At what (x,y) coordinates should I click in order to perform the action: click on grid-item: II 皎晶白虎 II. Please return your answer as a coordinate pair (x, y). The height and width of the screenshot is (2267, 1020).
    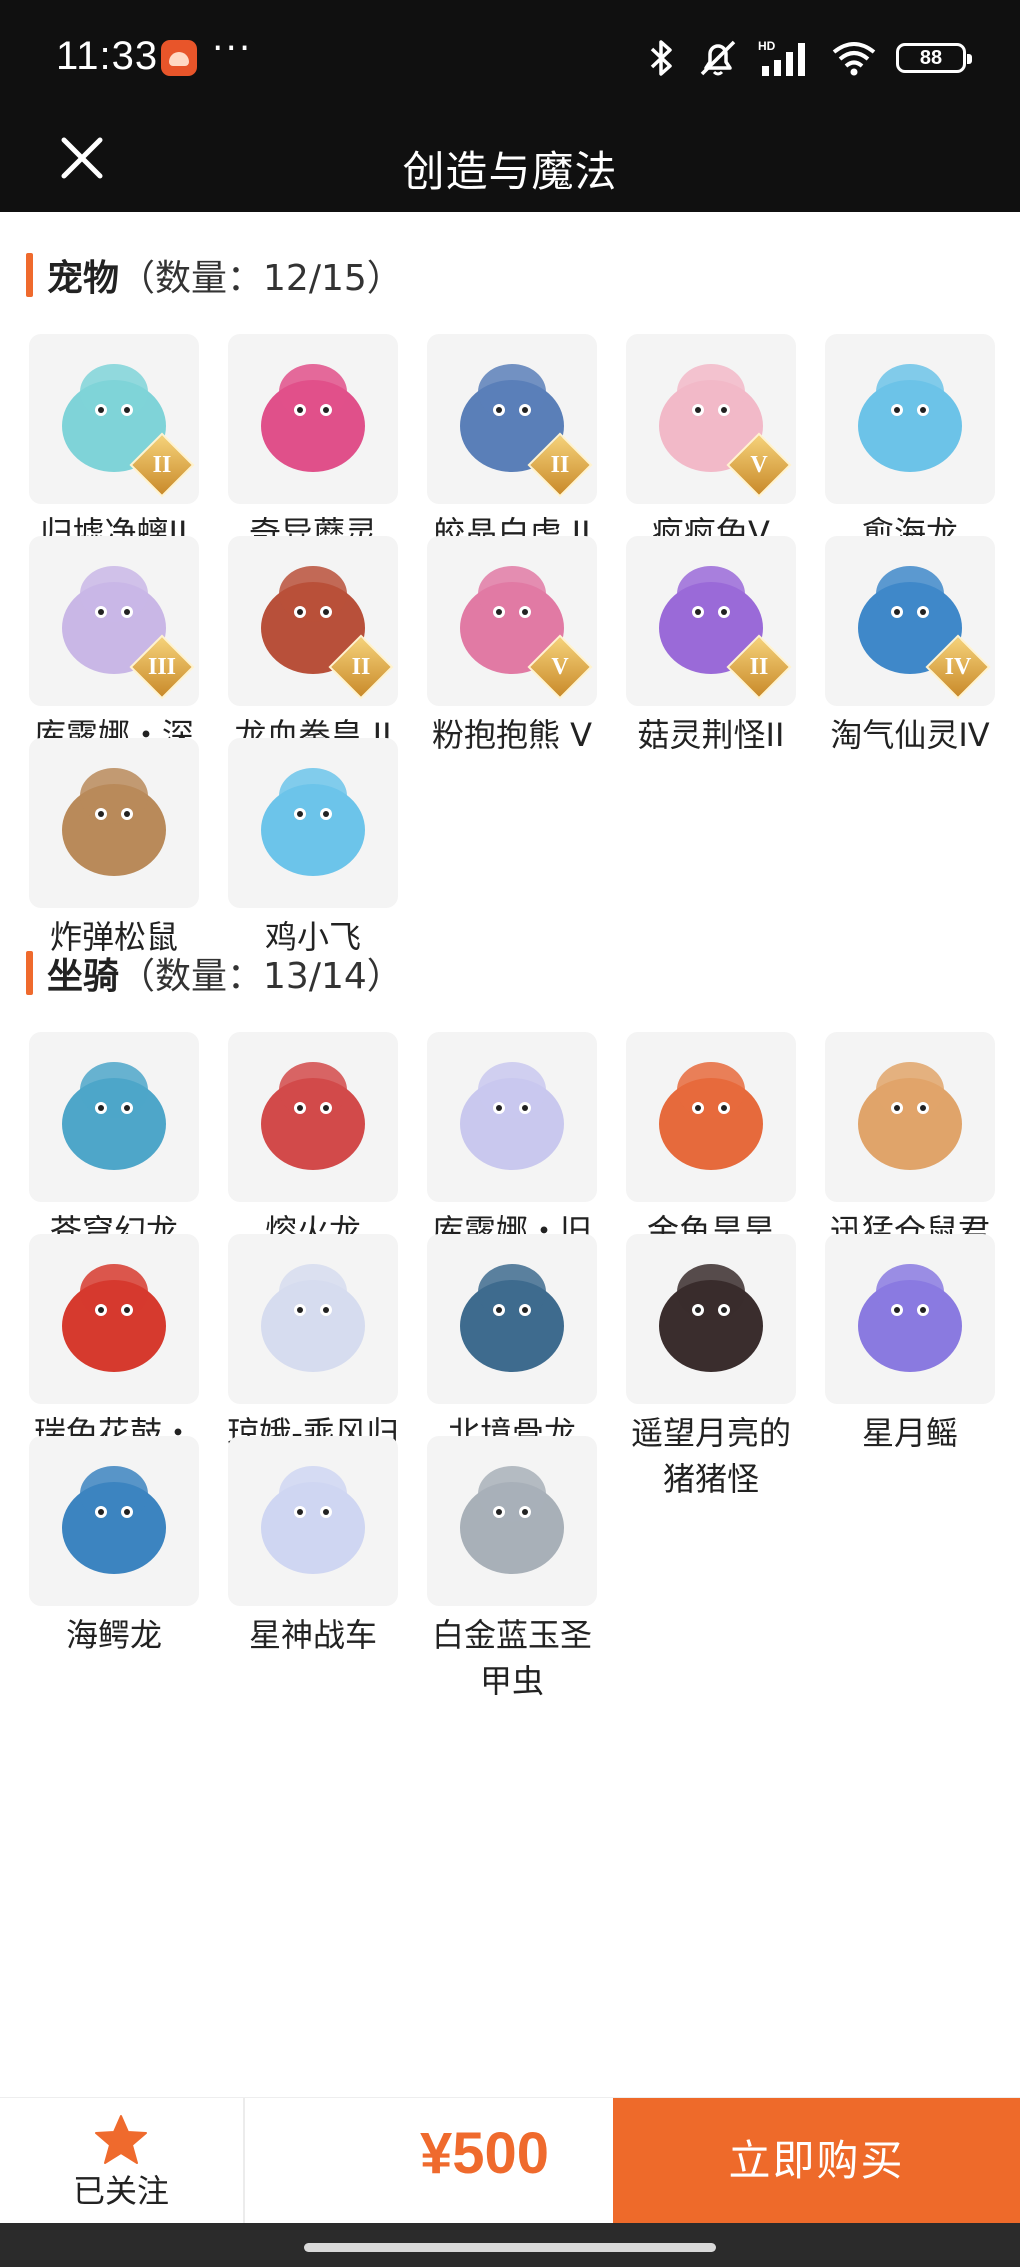
    Looking at the image, I should click on (512, 445).